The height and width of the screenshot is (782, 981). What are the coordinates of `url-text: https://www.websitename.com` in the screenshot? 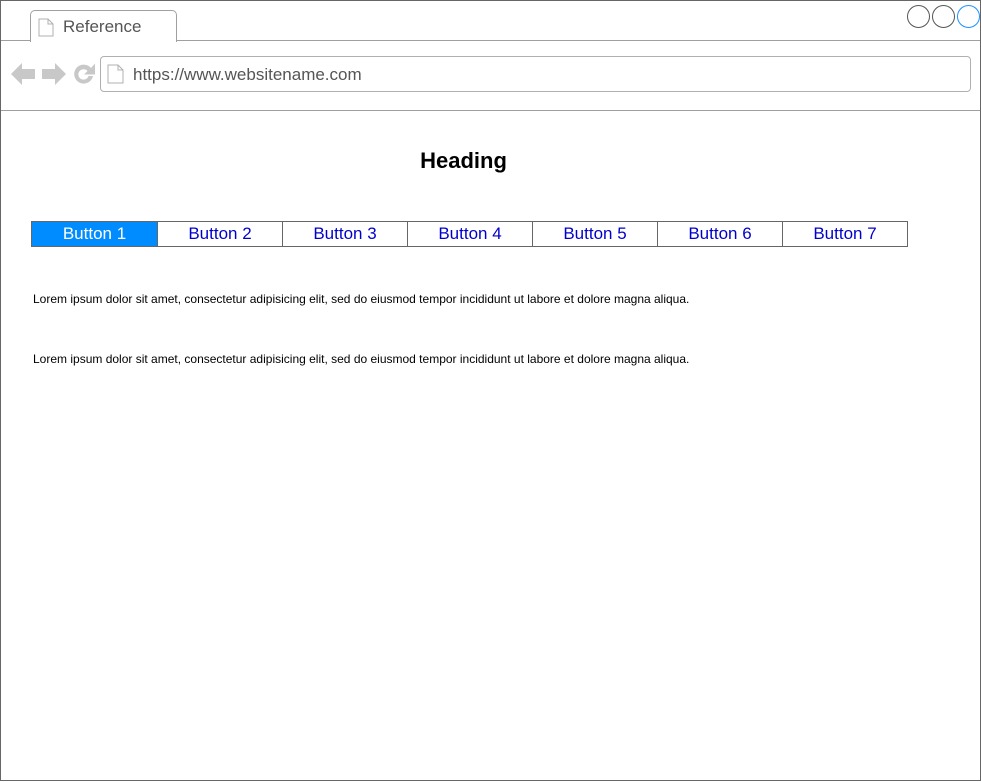 It's located at (247, 75).